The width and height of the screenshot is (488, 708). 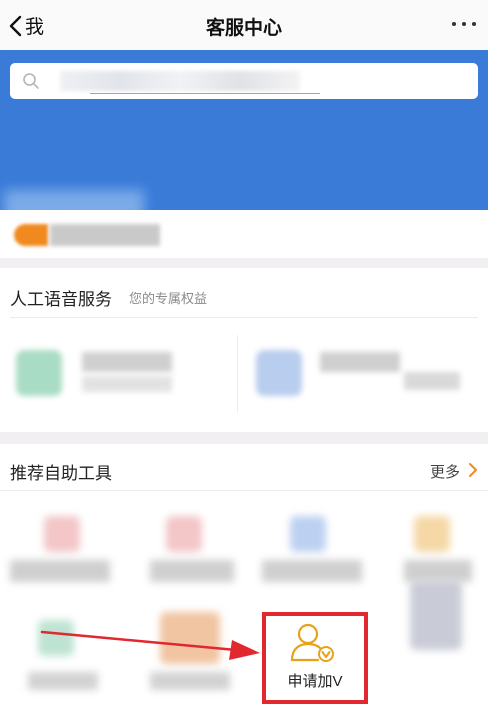 I want to click on section-subtitle: 您的专属权益, so click(x=168, y=298).